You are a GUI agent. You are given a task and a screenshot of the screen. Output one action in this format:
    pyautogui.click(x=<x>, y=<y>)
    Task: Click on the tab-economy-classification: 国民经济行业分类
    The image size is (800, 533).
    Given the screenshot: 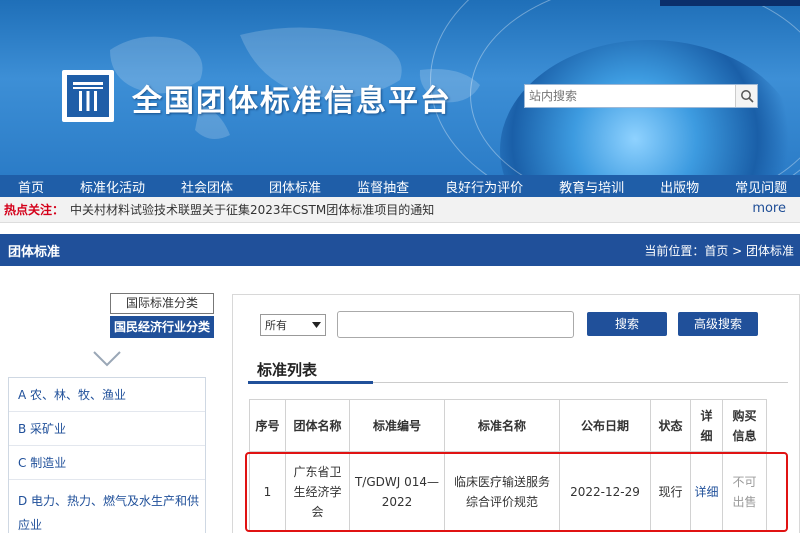 What is the action you would take?
    pyautogui.click(x=162, y=327)
    